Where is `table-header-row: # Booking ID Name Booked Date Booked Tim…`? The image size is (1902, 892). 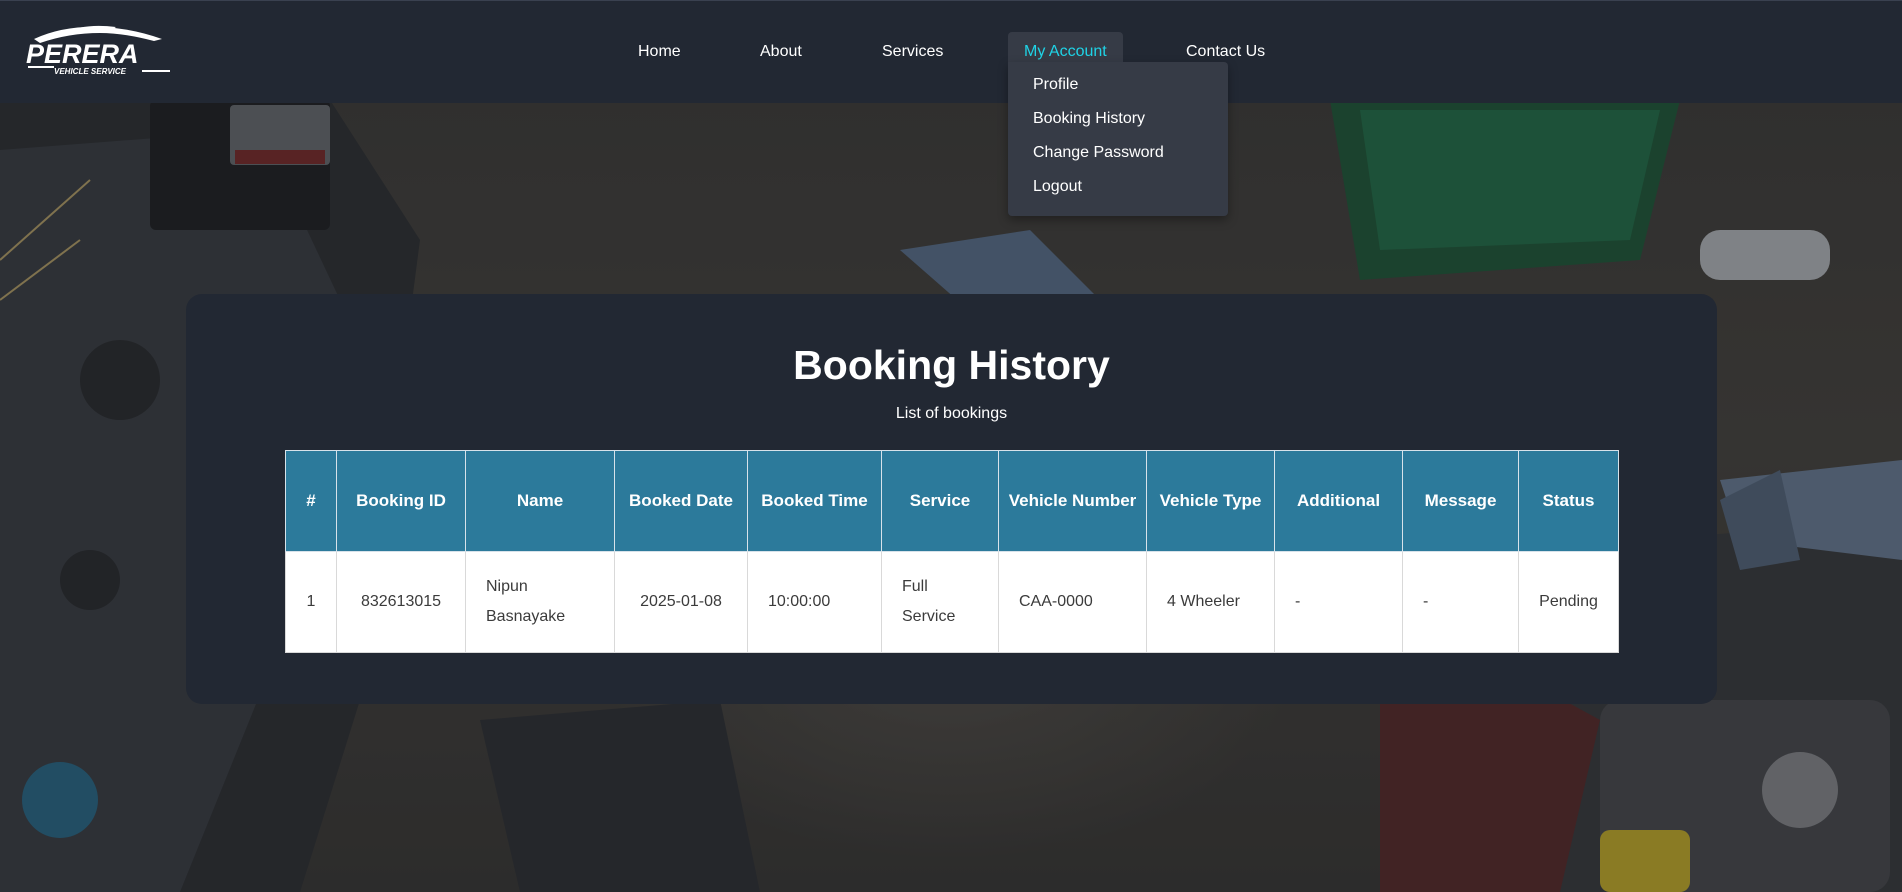 table-header-row: # Booking ID Name Booked Date Booked Tim… is located at coordinates (952, 501).